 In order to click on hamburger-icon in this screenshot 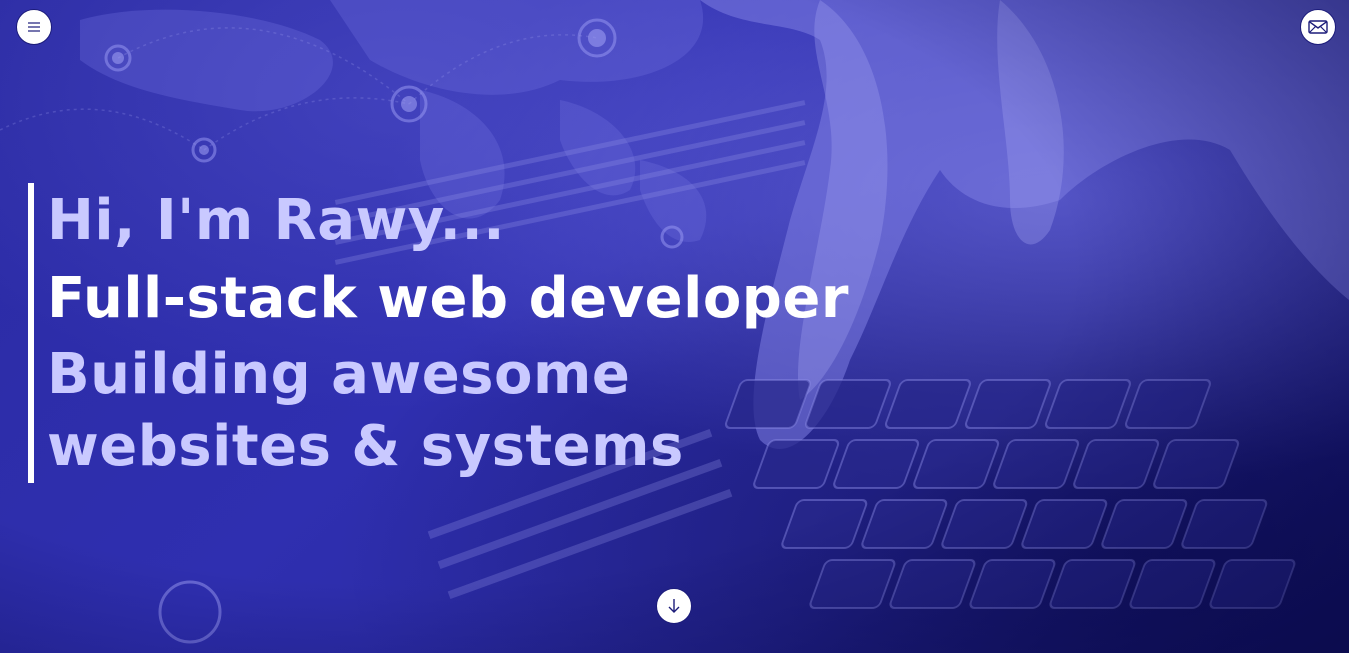, I will do `click(34, 27)`.